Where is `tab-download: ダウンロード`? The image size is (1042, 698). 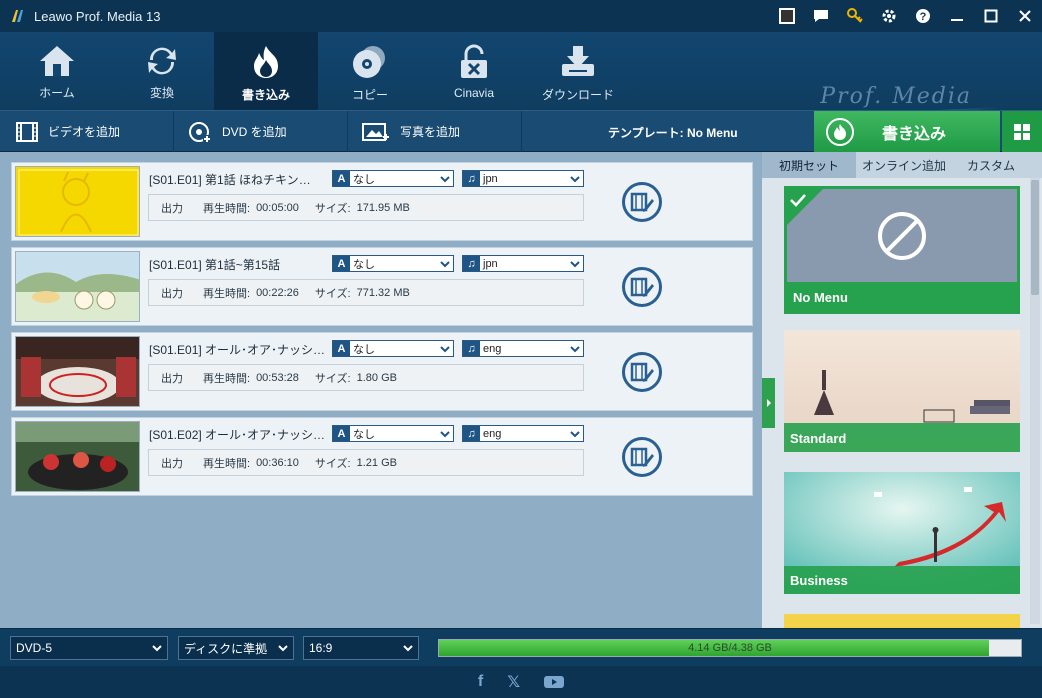
tab-download: ダウンロード is located at coordinates (578, 71).